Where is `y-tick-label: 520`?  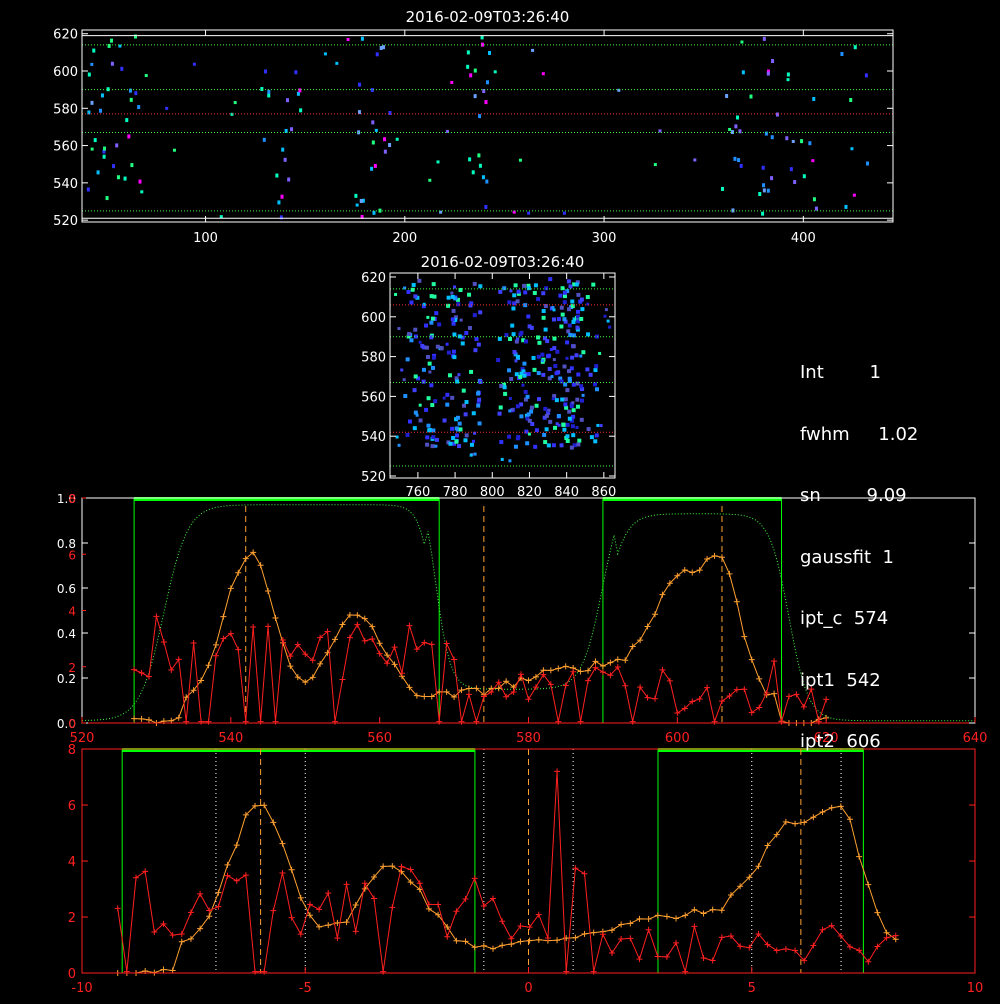 y-tick-label: 520 is located at coordinates (373, 477).